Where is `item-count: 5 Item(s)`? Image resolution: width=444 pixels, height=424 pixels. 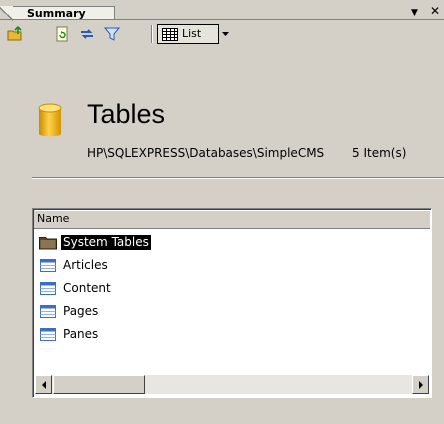 item-count: 5 Item(s) is located at coordinates (379, 153).